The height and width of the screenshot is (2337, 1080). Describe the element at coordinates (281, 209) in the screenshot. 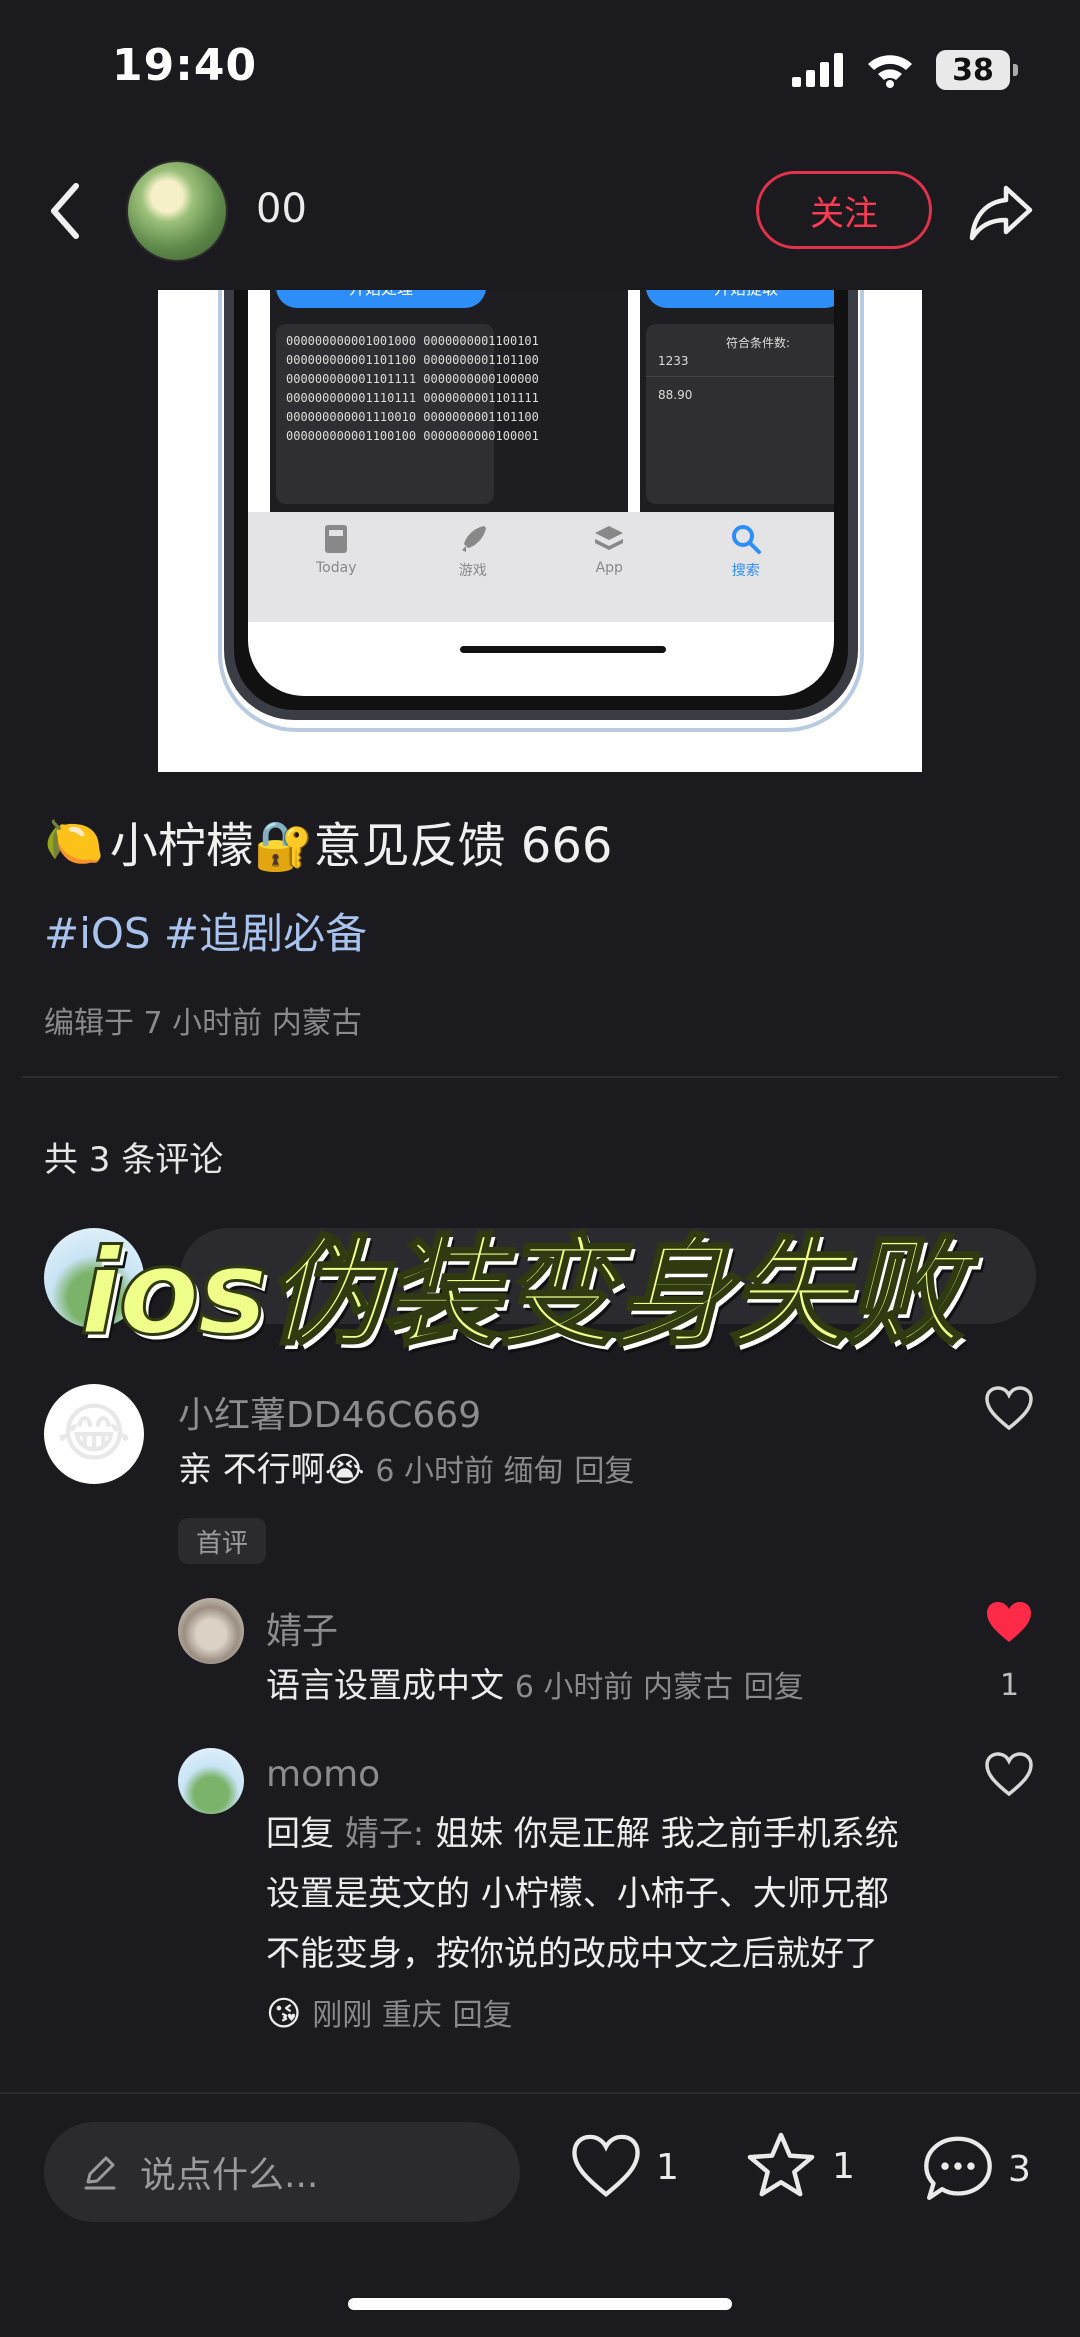

I see `author-name: 00` at that location.